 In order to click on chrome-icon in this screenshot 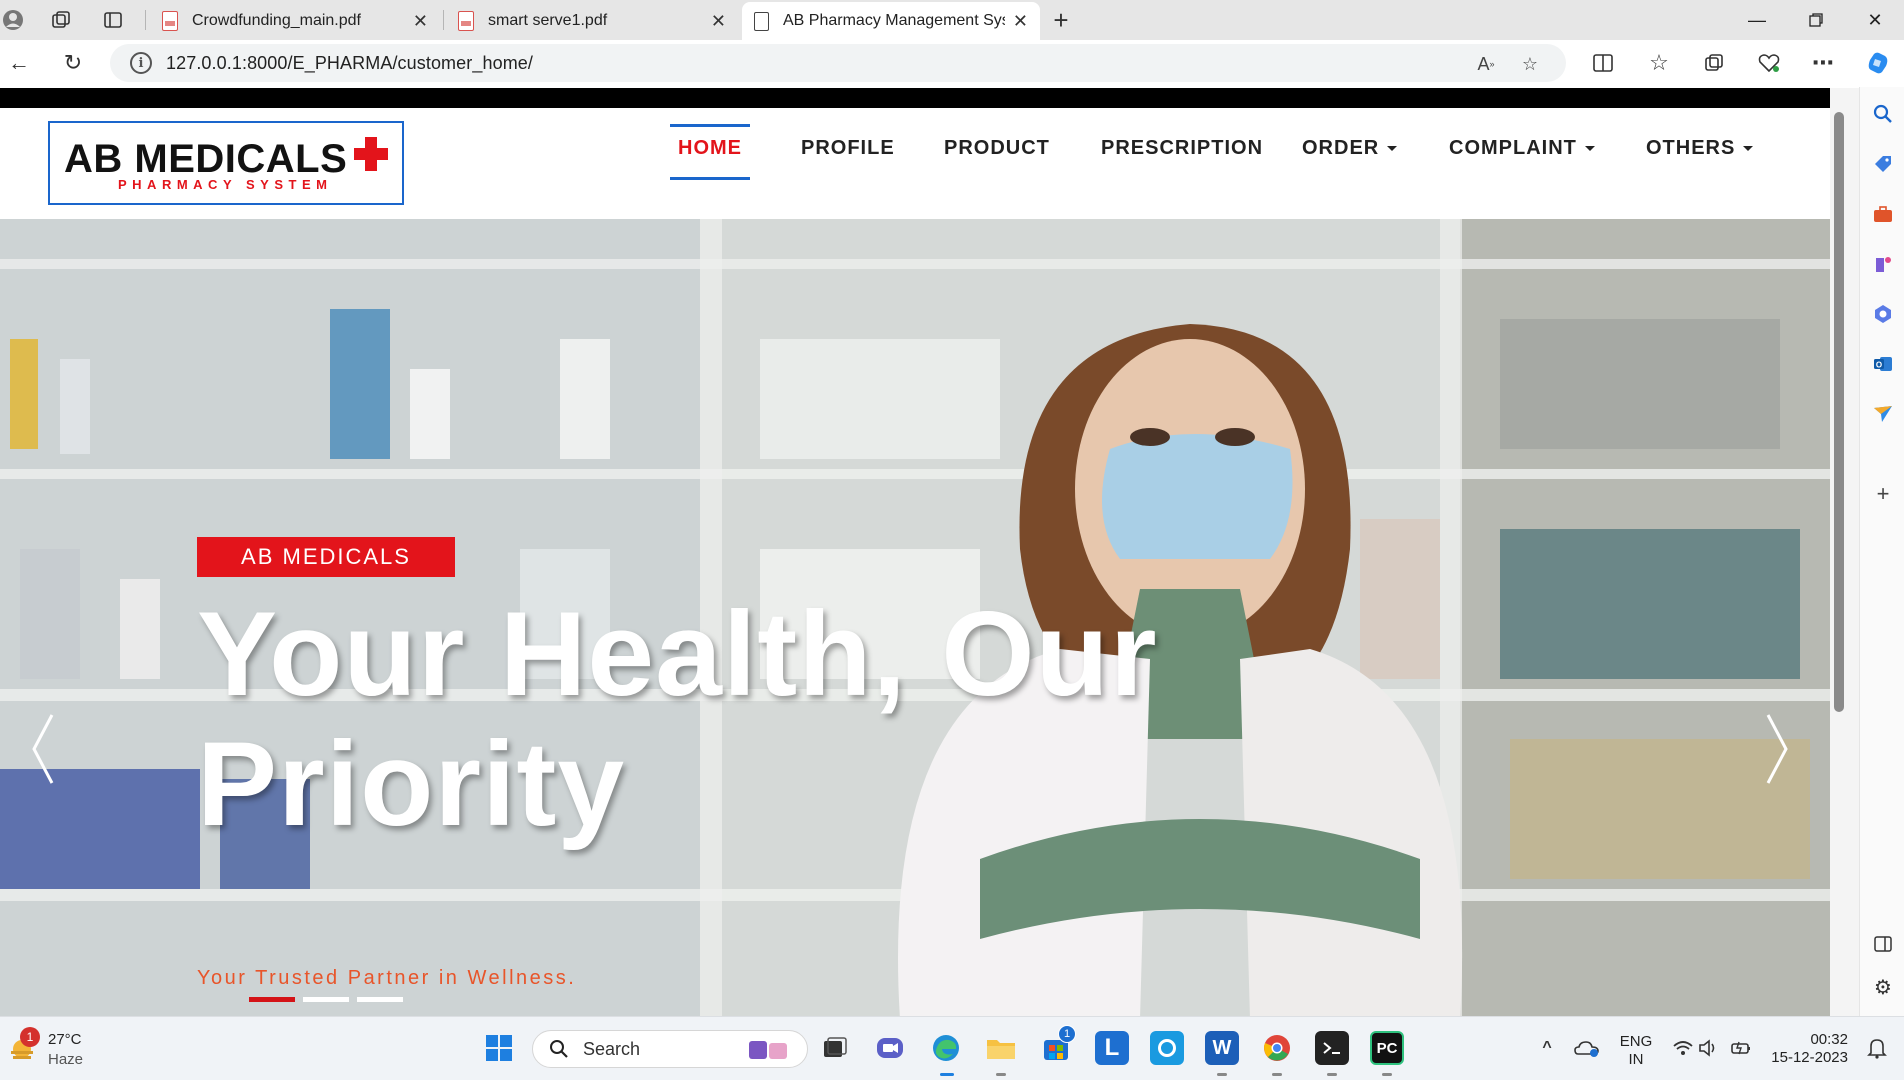, I will do `click(1277, 1048)`.